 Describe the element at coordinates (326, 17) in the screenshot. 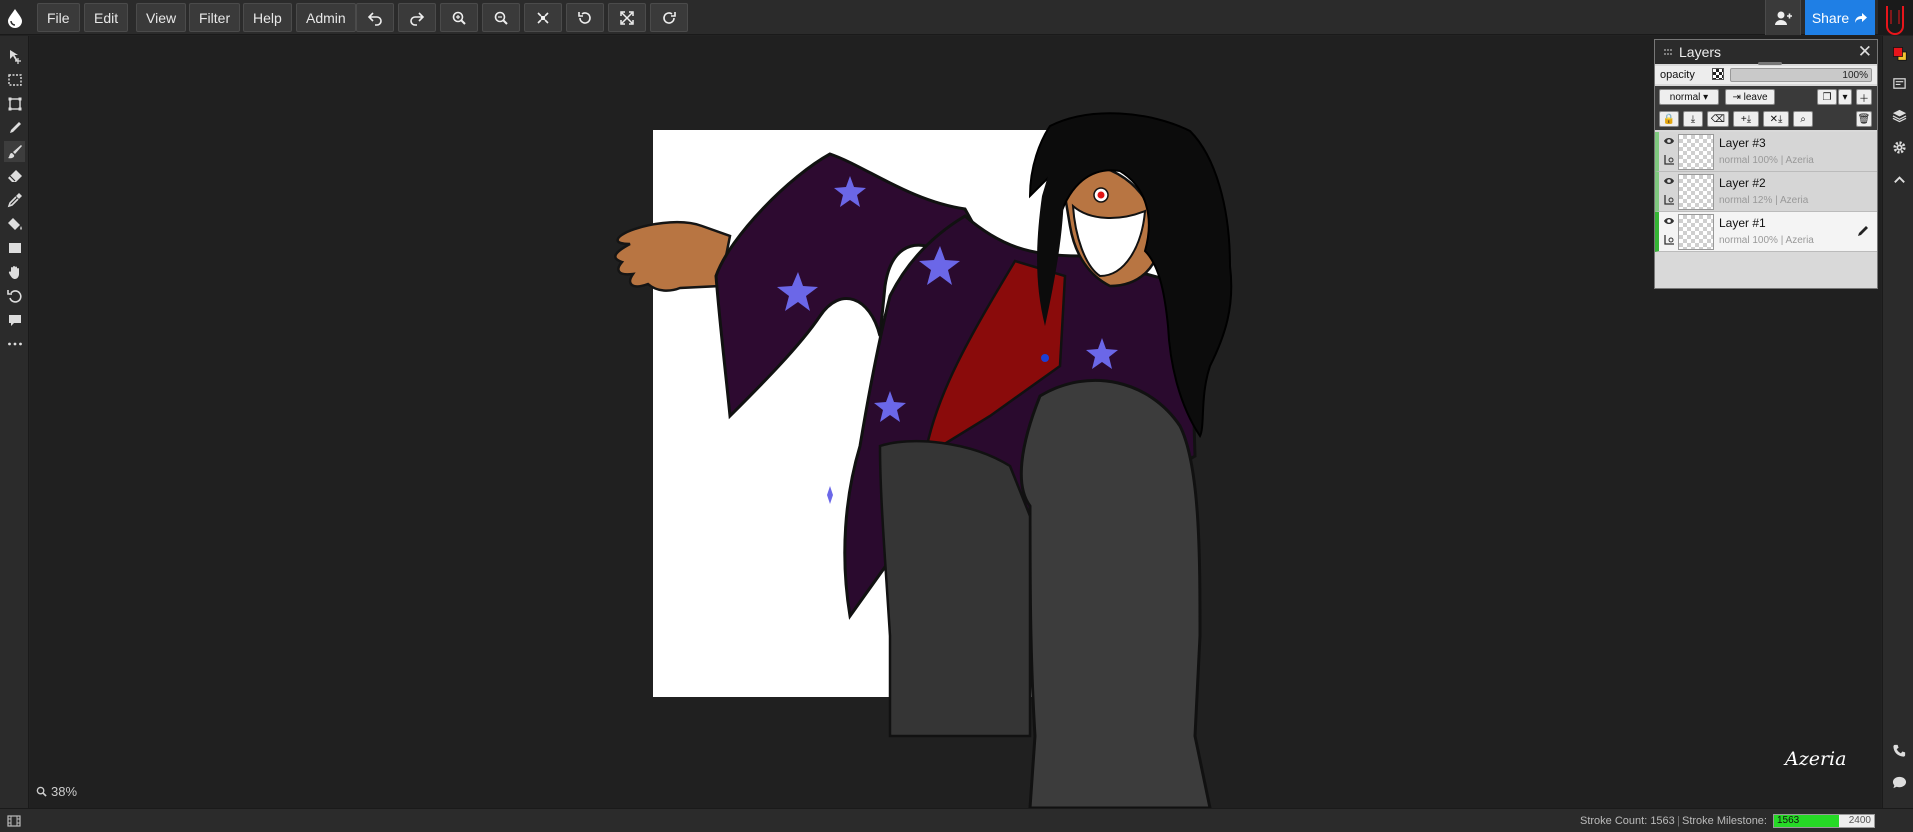

I see `admin-menu: Admin` at that location.